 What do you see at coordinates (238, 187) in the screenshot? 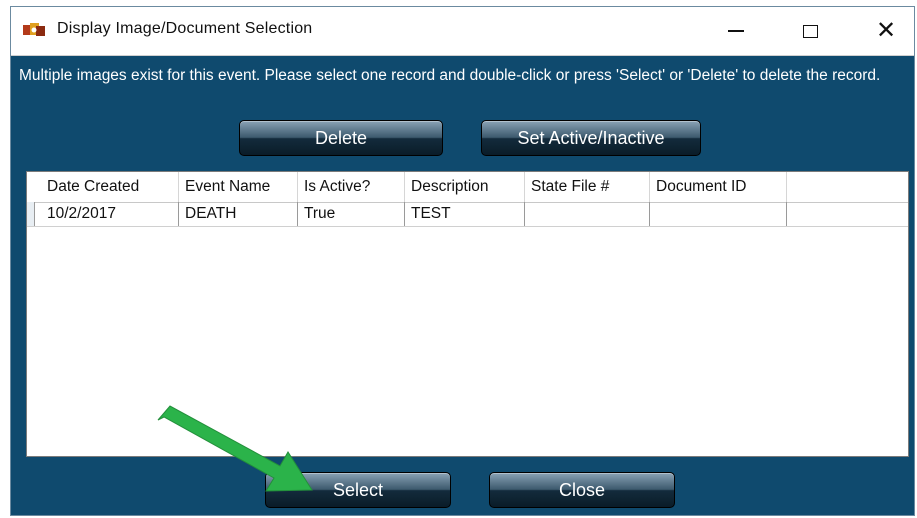
I see `column-header-event-name: Event Name` at bounding box center [238, 187].